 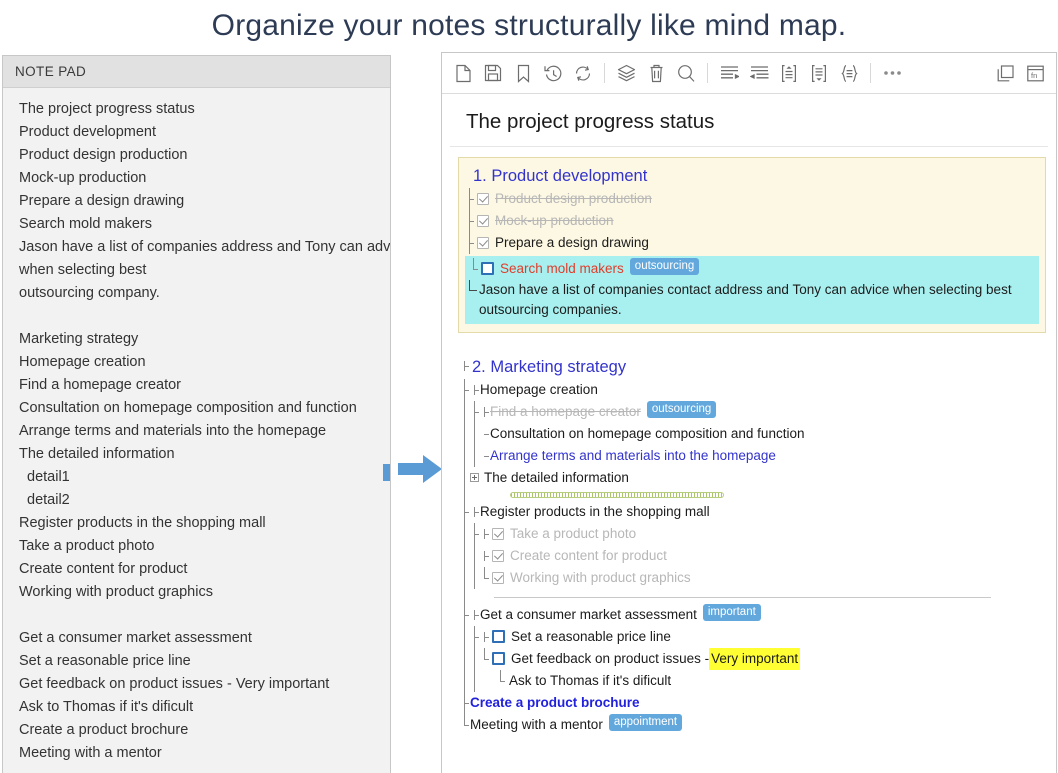 What do you see at coordinates (849, 73) in the screenshot?
I see `group-icon` at bounding box center [849, 73].